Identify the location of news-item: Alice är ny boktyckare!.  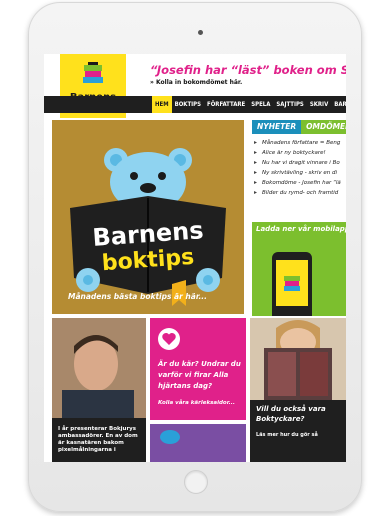
(300, 153).